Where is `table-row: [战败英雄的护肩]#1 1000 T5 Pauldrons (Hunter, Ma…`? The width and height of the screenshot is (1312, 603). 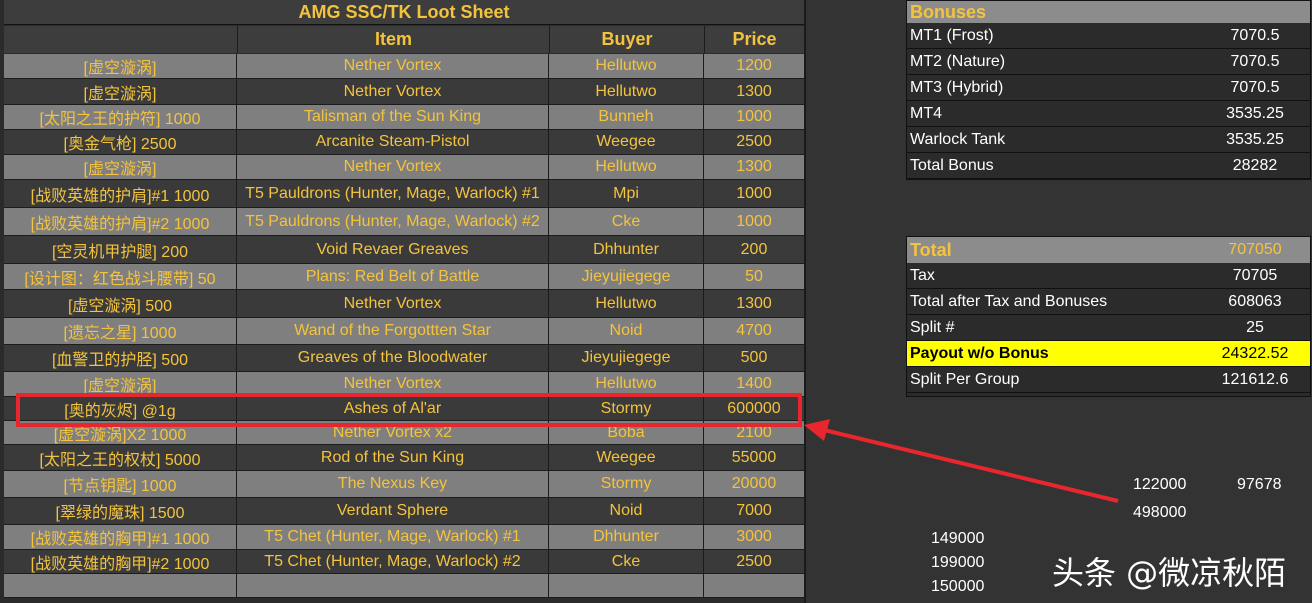
table-row: [战败英雄的护肩]#1 1000 T5 Pauldrons (Hunter, Ma… is located at coordinates (404, 194).